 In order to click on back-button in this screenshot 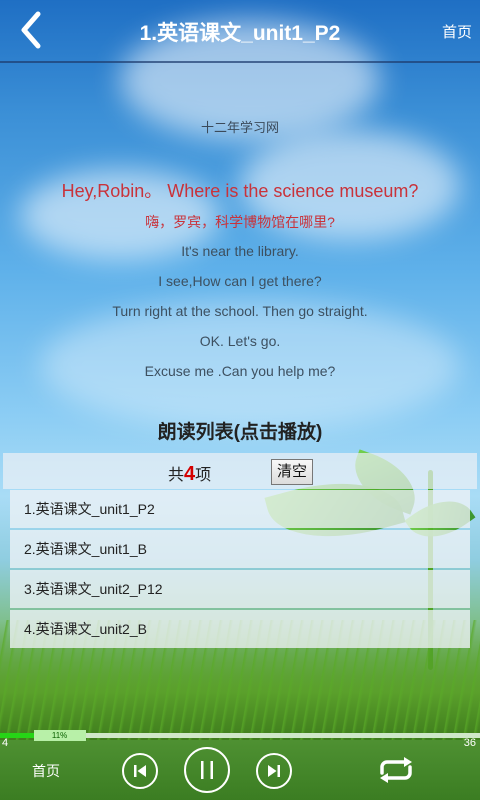, I will do `click(34, 30)`.